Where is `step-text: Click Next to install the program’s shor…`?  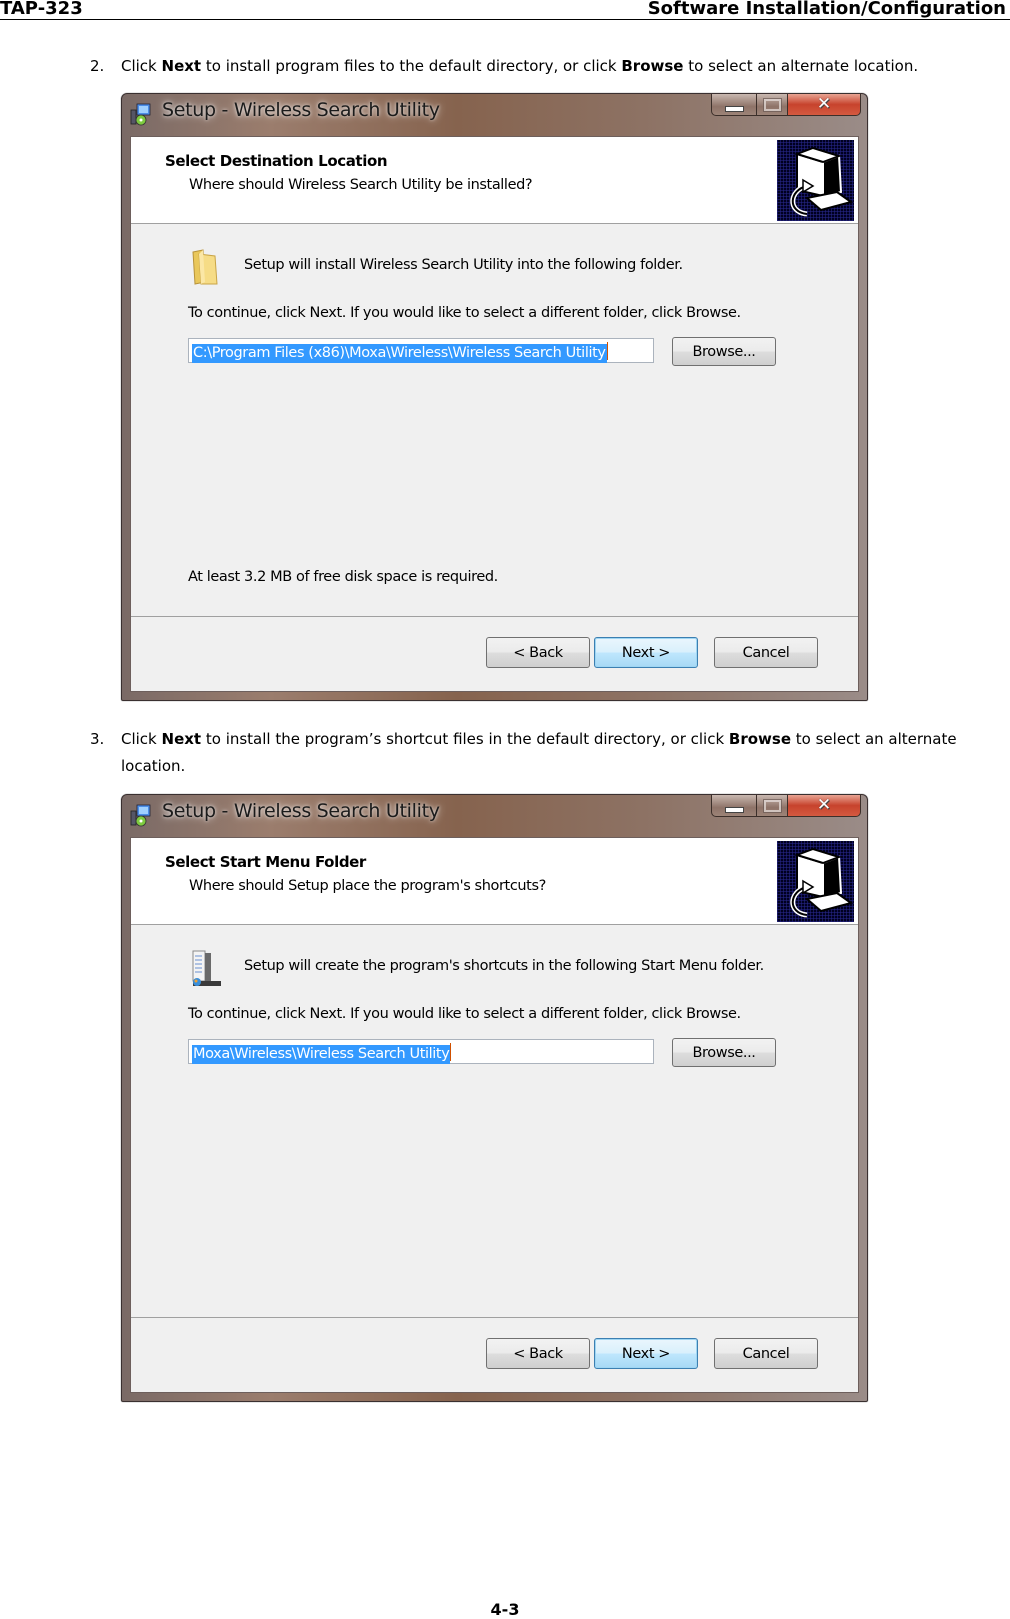
step-text: Click Next to install the program’s shor… is located at coordinates (541, 753).